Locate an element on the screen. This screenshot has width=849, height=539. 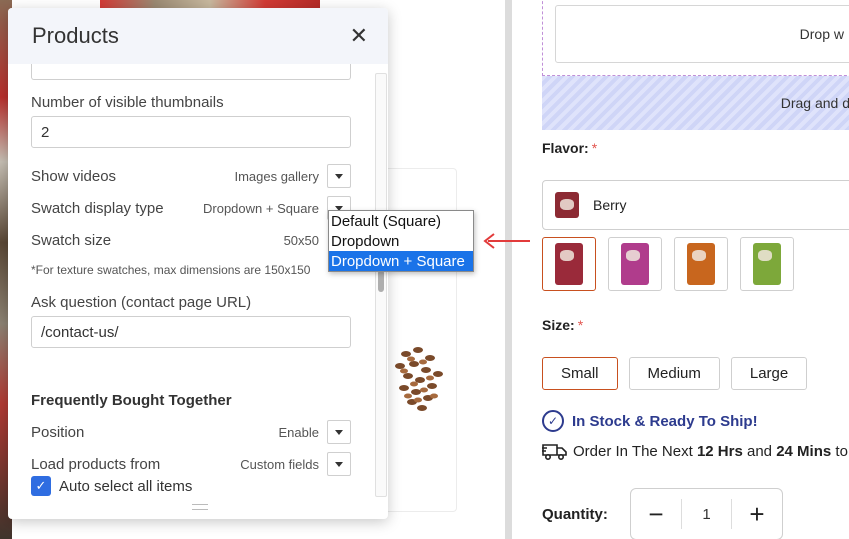
swatch-size-value: 50x50 is located at coordinates (301, 240).